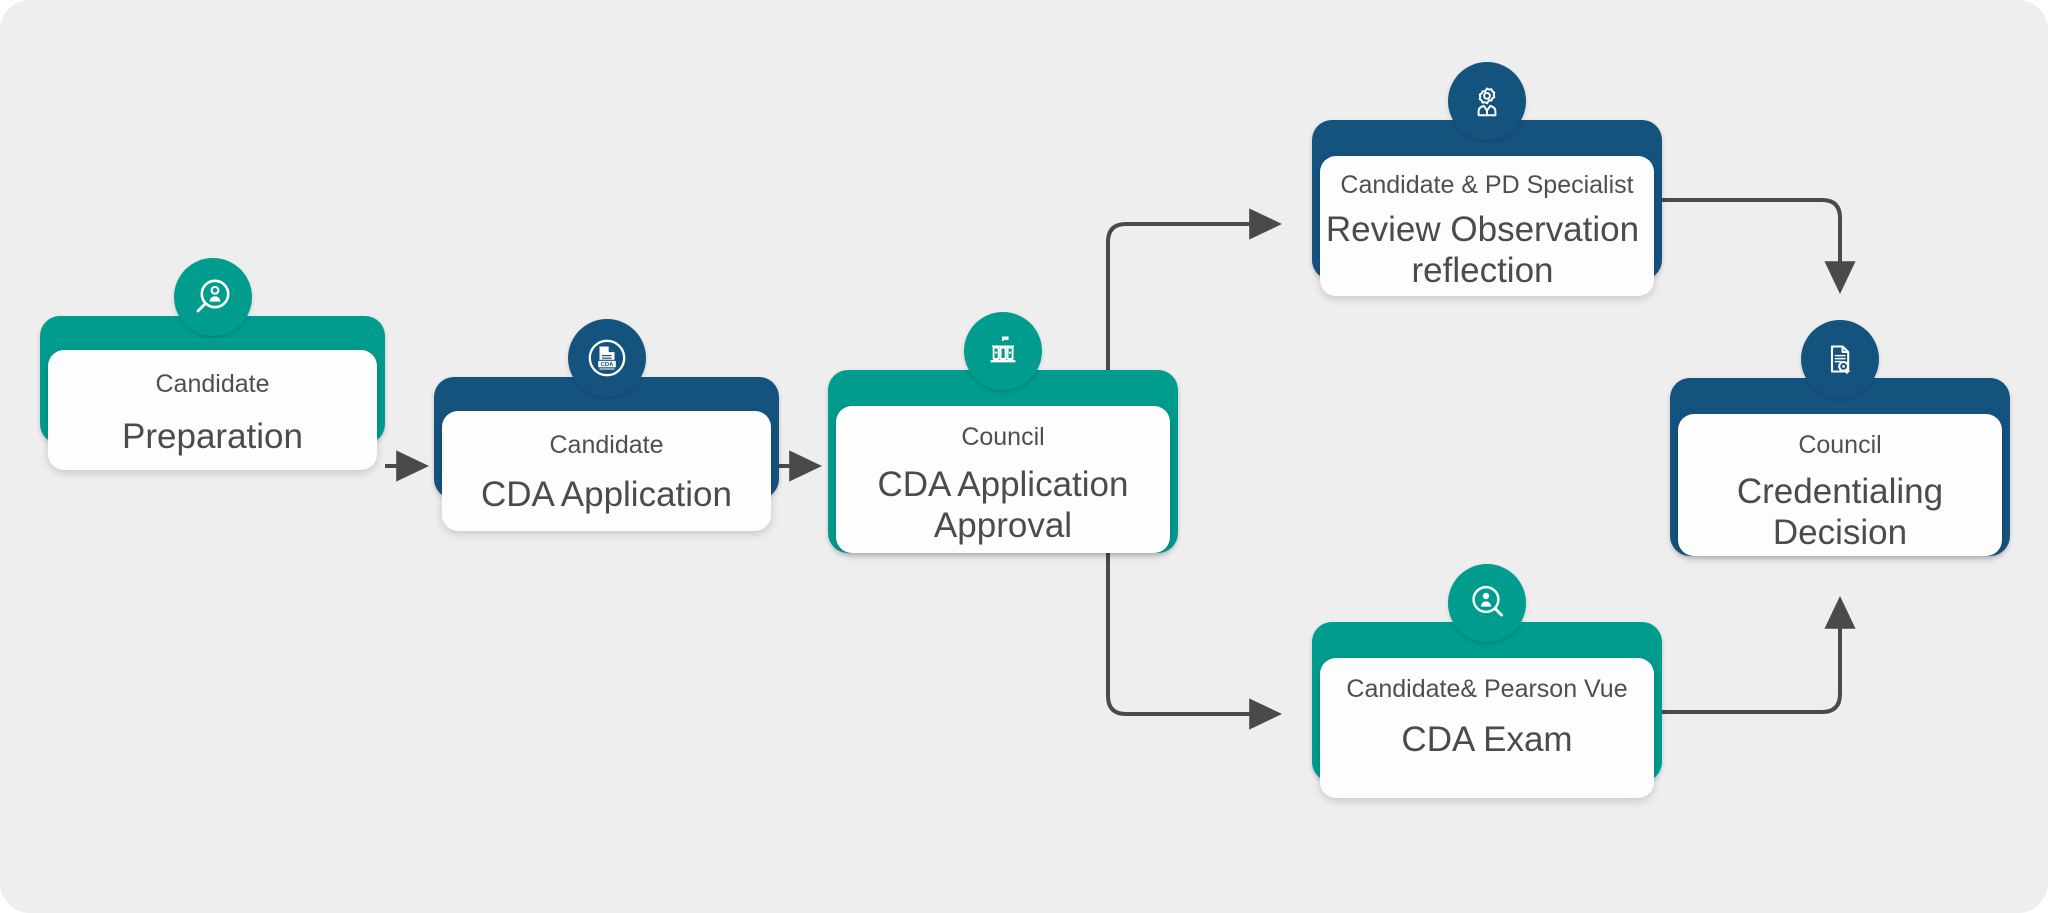  I want to click on node-card: Candidate CDA Application, so click(606, 471).